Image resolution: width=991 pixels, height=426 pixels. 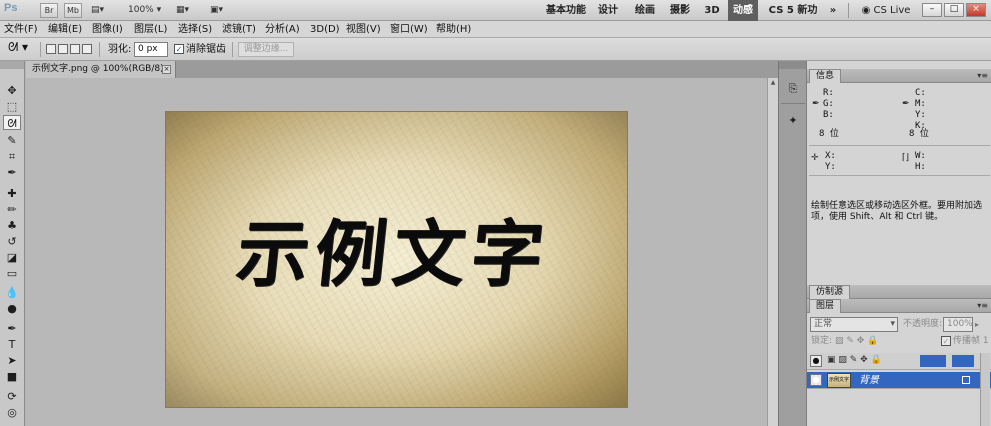 What do you see at coordinates (12, 241) in the screenshot?
I see `history-brush-tool-icon: ↺` at bounding box center [12, 241].